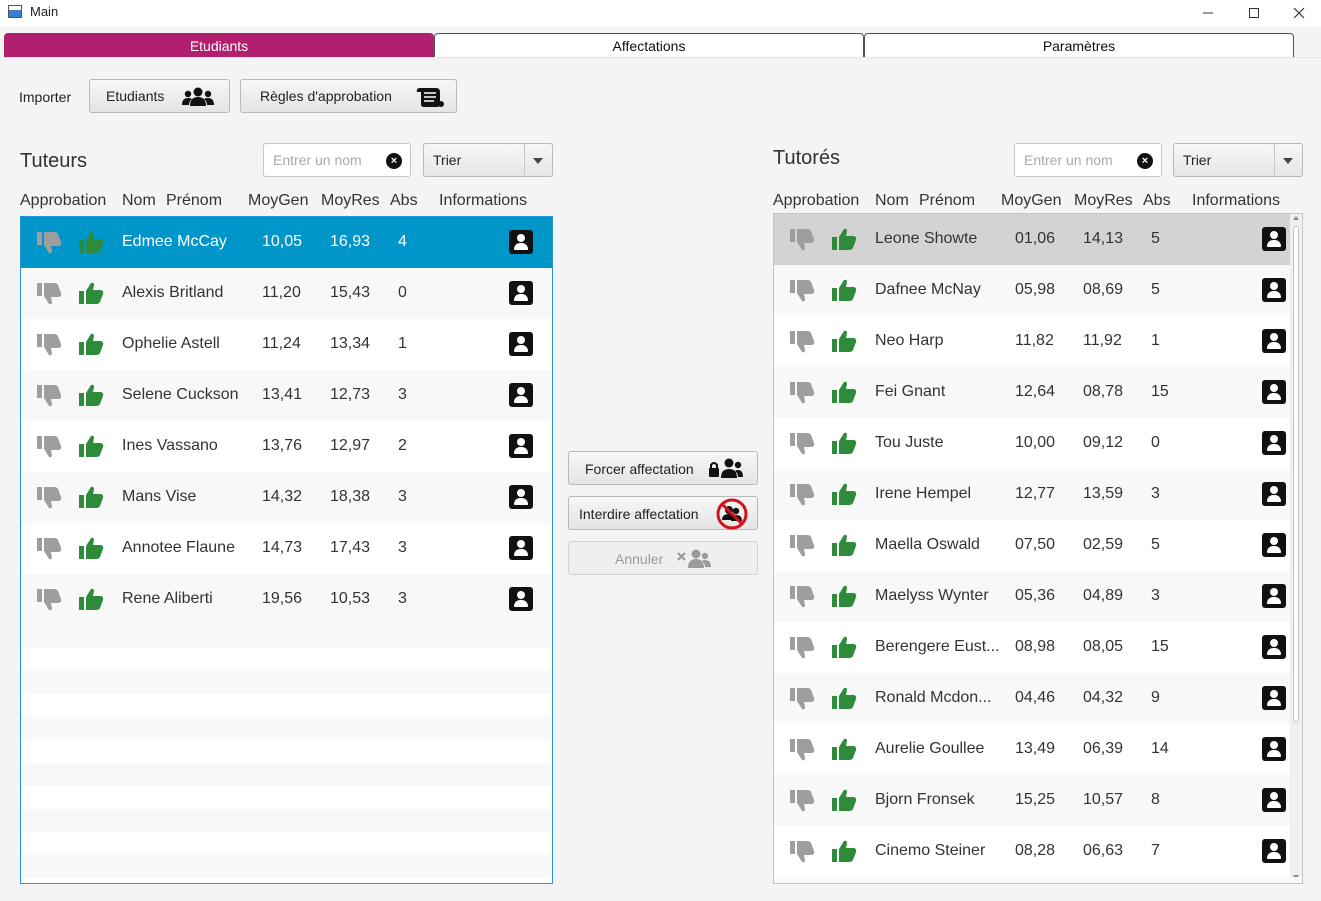  Describe the element at coordinates (1032, 239) in the screenshot. I see `table-row: Leone Showte 01,06 14,13 5` at that location.